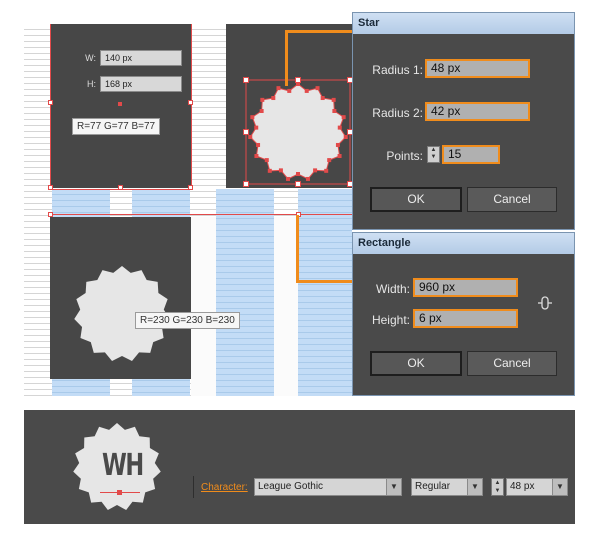 The height and width of the screenshot is (546, 600). What do you see at coordinates (477, 68) in the screenshot?
I see `radius1-input: 48 px` at bounding box center [477, 68].